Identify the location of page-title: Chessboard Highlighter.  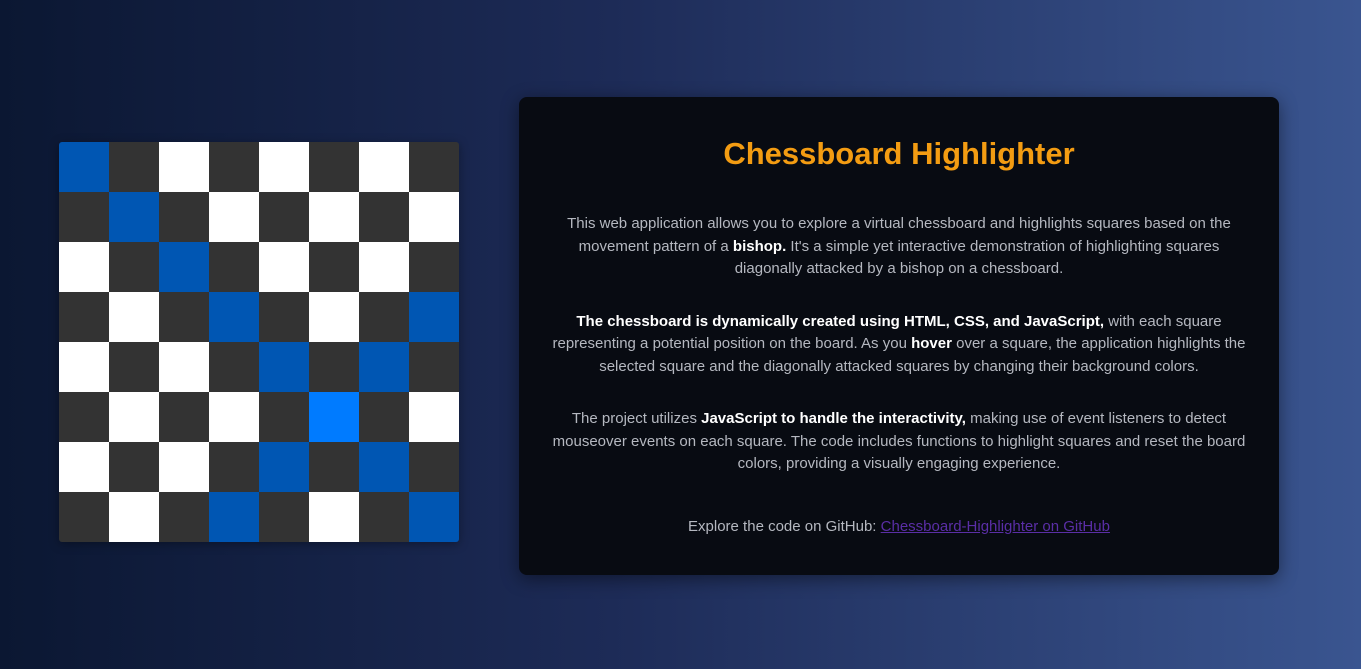
(899, 153).